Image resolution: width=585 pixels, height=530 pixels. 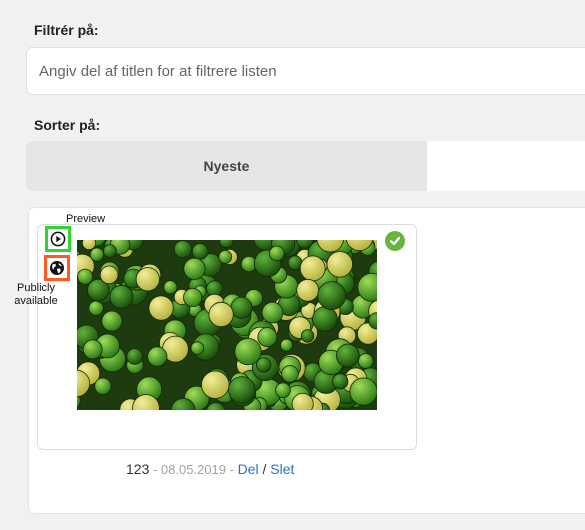 I want to click on sort-tab-other, so click(x=506, y=166).